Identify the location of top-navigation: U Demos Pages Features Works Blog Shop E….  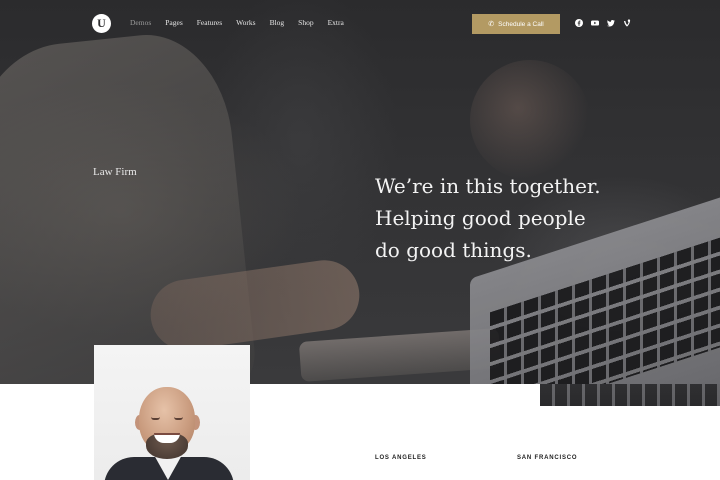
(360, 24).